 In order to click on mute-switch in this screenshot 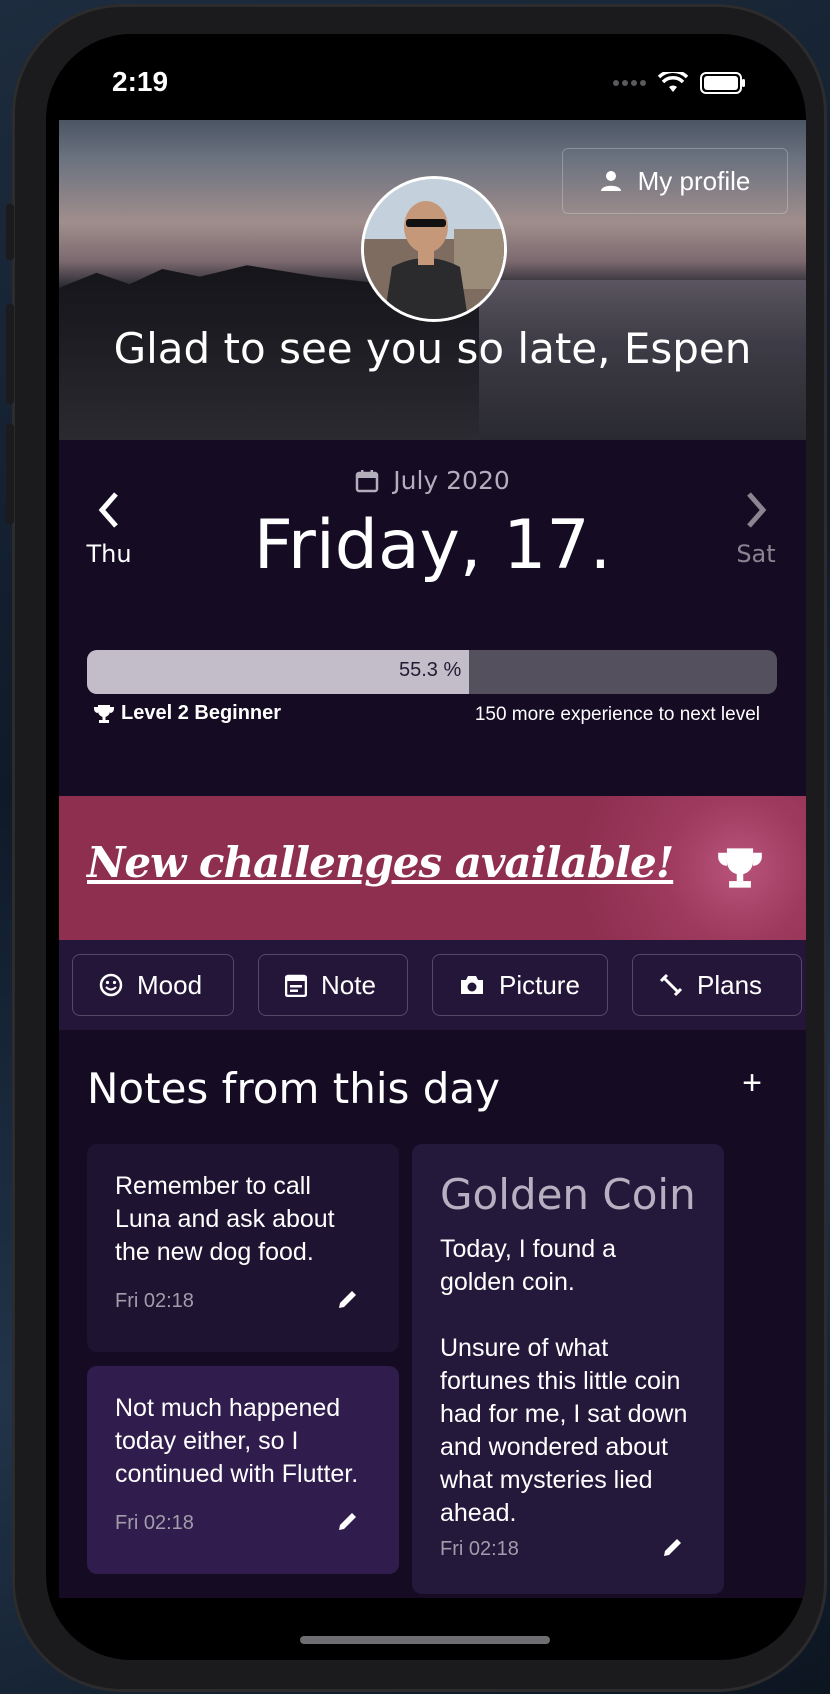, I will do `click(10, 232)`.